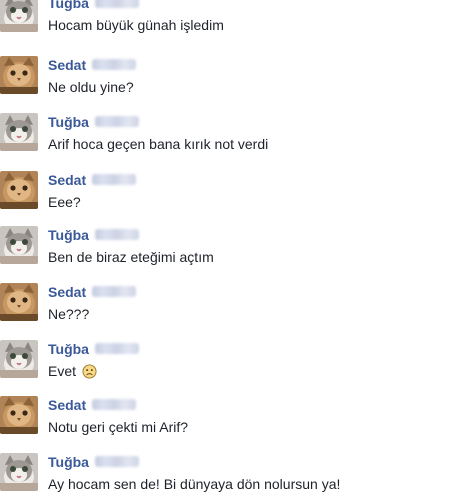 This screenshot has width=451, height=503. What do you see at coordinates (225, 365) in the screenshot?
I see `chat-message: Tuğba Evet` at bounding box center [225, 365].